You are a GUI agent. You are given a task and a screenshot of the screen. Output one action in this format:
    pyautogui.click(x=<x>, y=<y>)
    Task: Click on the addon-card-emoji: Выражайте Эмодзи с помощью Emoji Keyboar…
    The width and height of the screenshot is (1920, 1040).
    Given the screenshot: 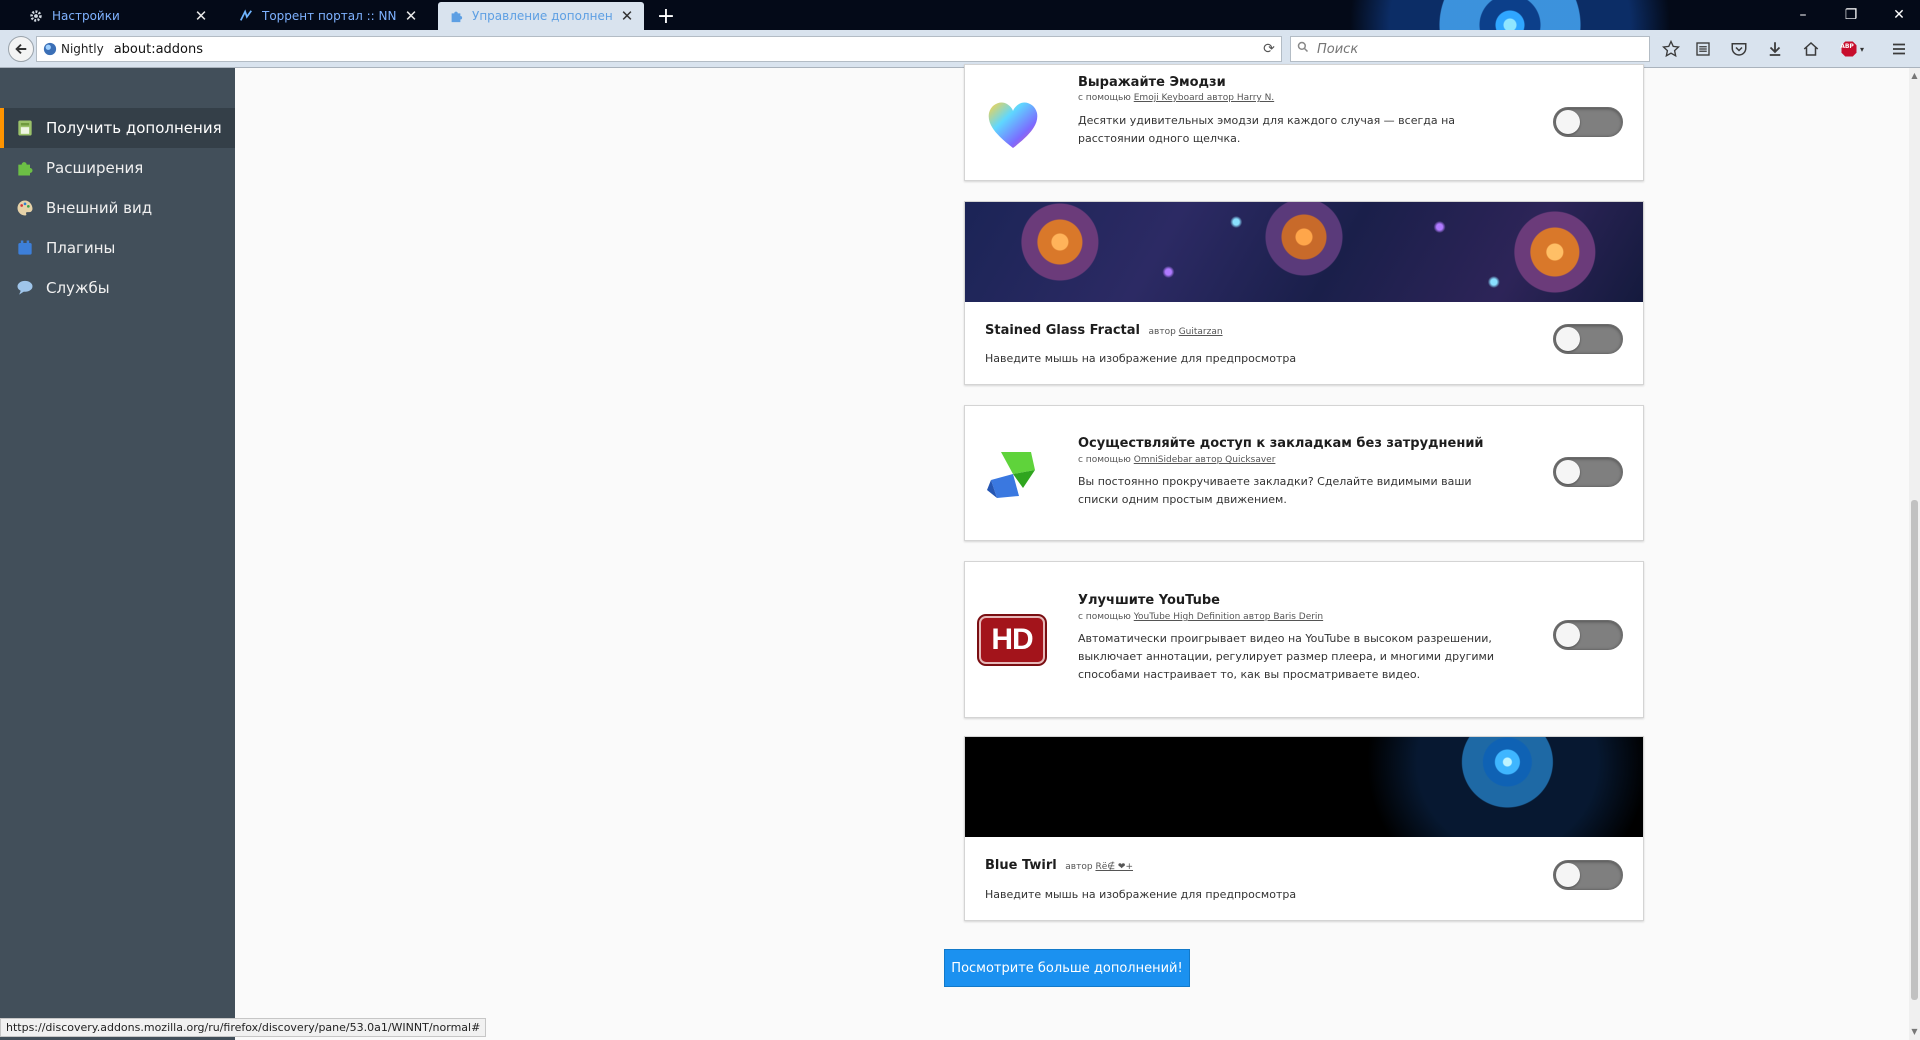 What is the action you would take?
    pyautogui.click(x=1304, y=122)
    